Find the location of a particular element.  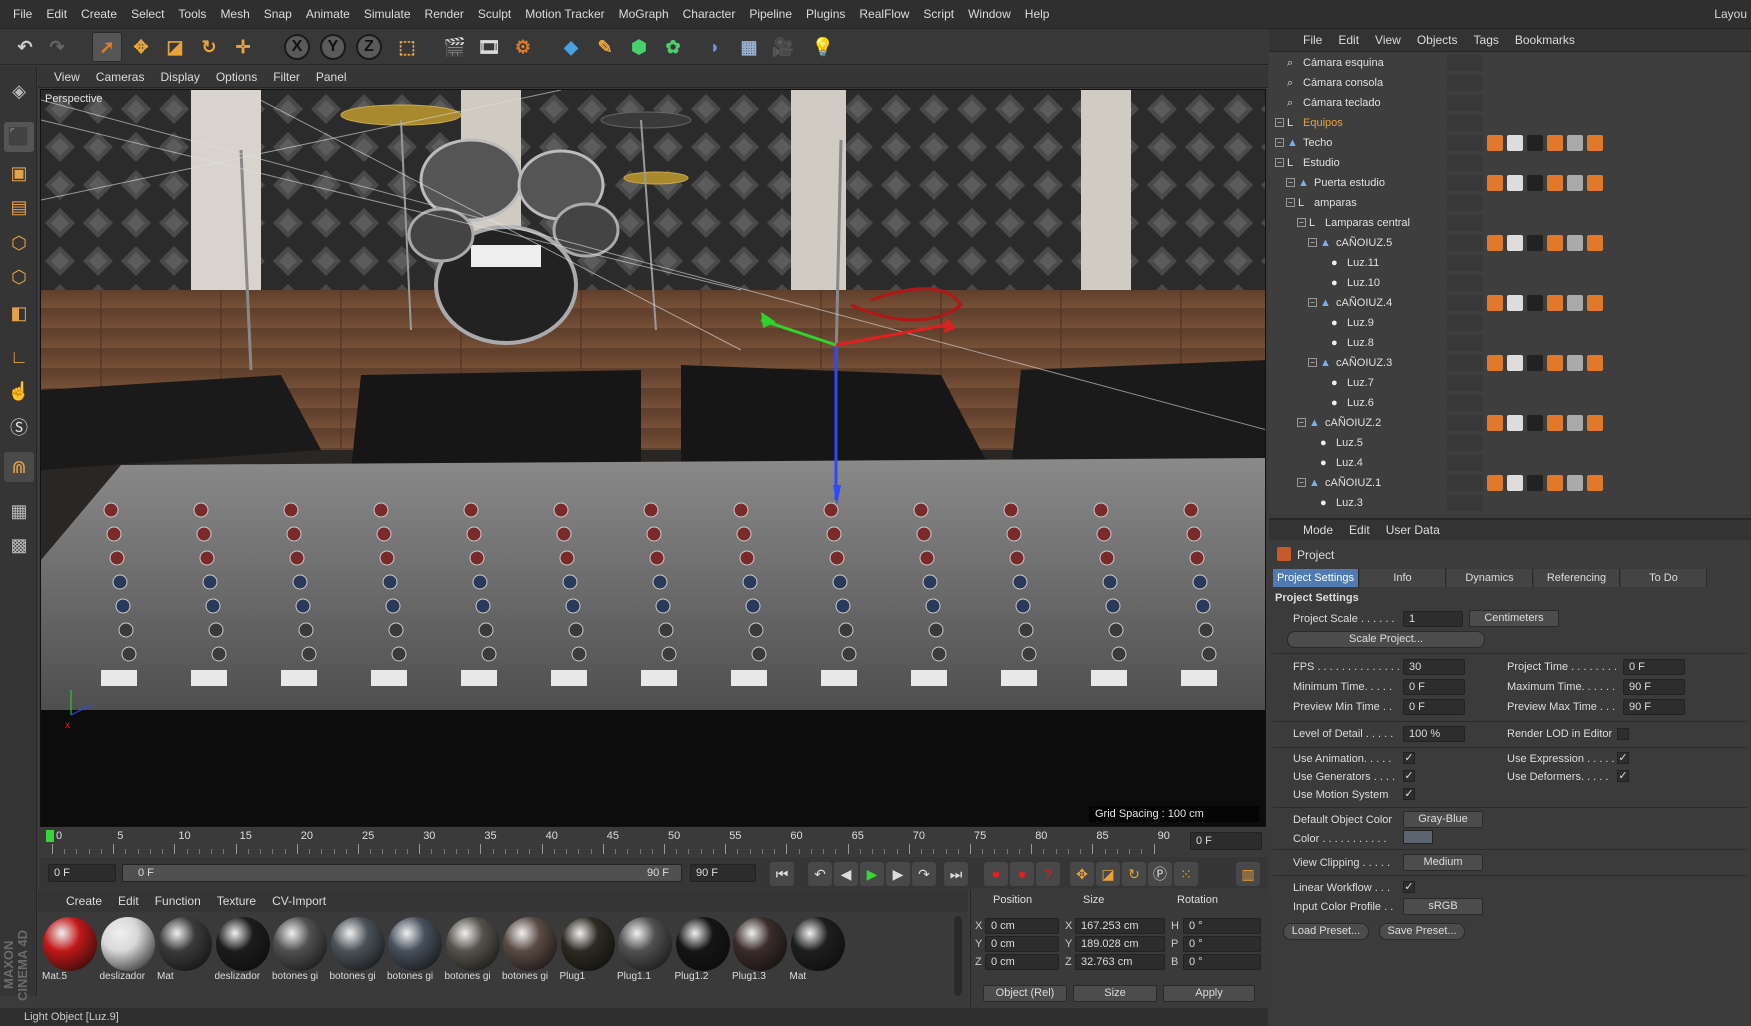

use-motion-system-checkbox: ✓ is located at coordinates (1409, 794).